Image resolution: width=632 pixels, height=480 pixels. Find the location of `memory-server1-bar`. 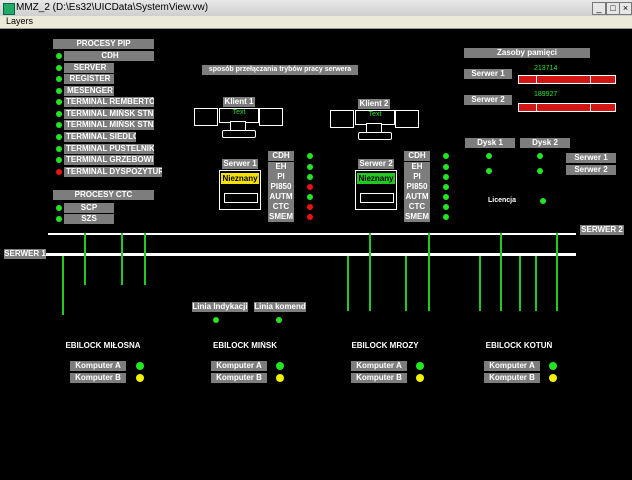

memory-server1-bar is located at coordinates (567, 79).